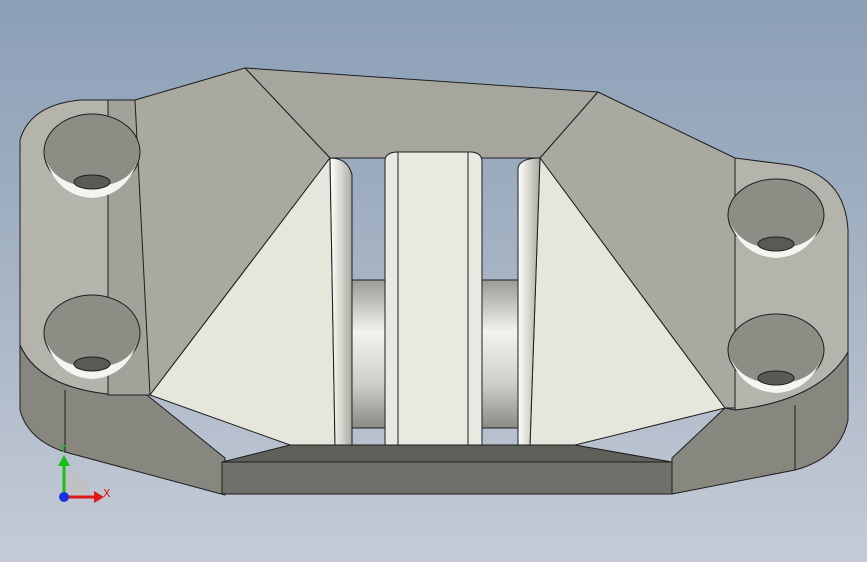 This screenshot has width=867, height=562. What do you see at coordinates (447, 478) in the screenshot?
I see `base-plate-front-face` at bounding box center [447, 478].